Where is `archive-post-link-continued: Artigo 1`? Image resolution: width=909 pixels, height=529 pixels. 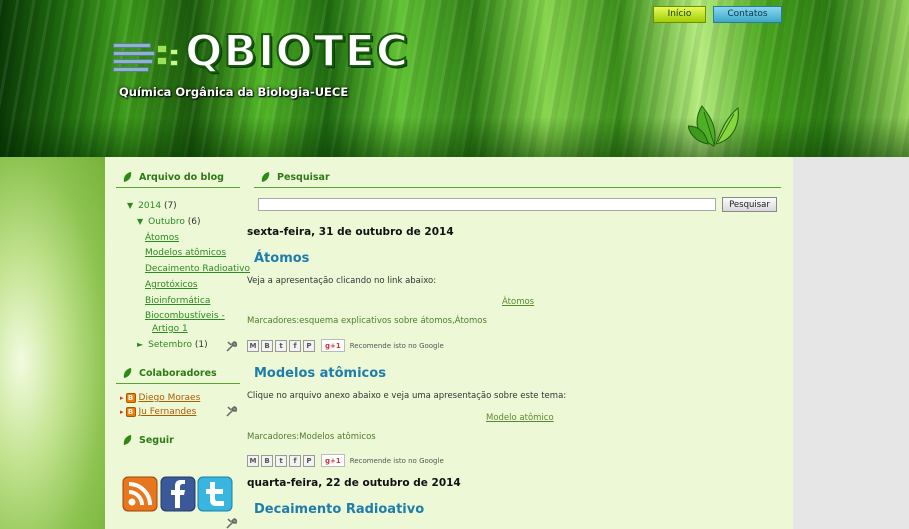
archive-post-link-continued: Artigo 1 is located at coordinates (170, 329).